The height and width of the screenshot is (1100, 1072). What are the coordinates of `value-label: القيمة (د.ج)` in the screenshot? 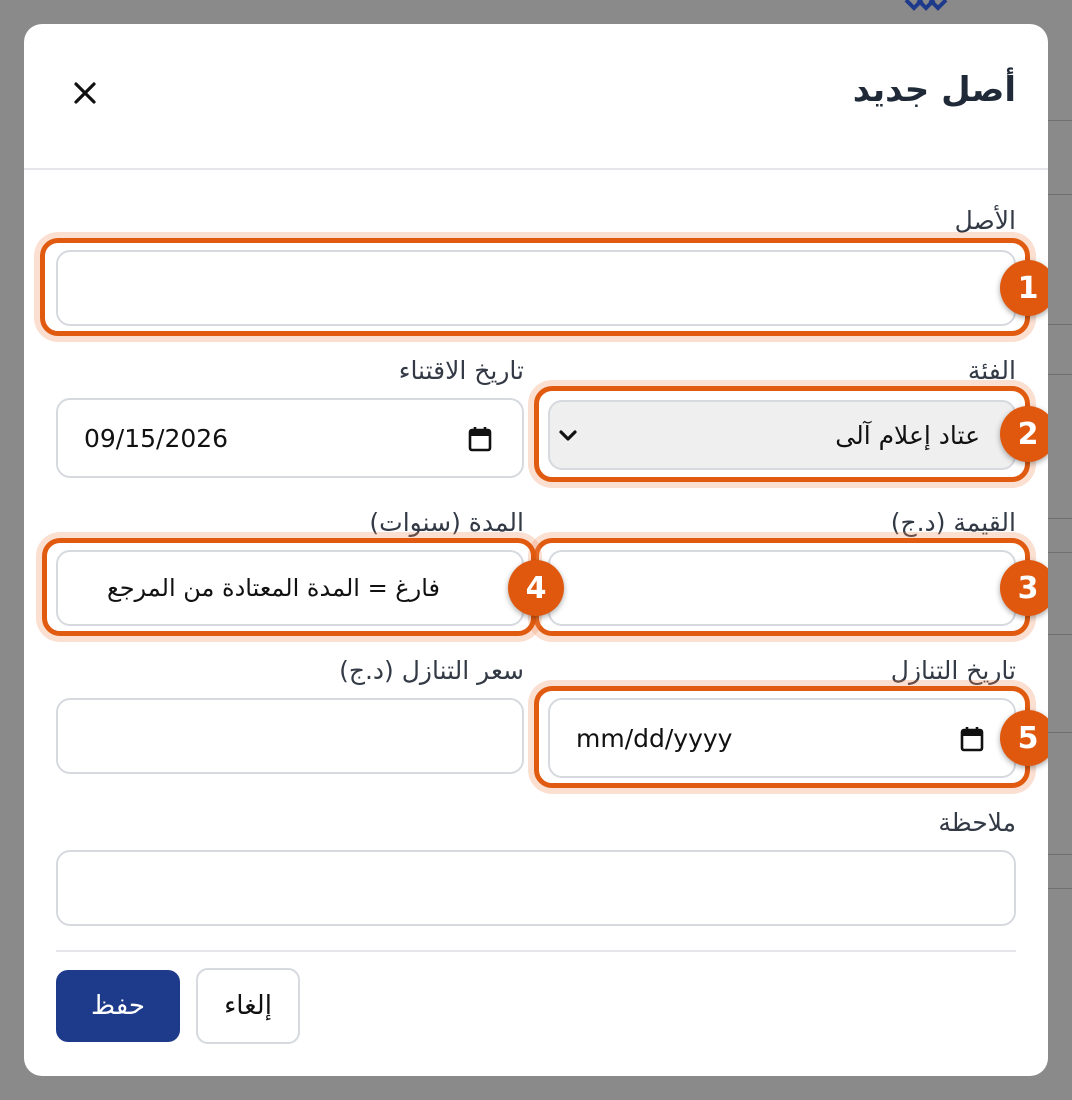 It's located at (953, 522).